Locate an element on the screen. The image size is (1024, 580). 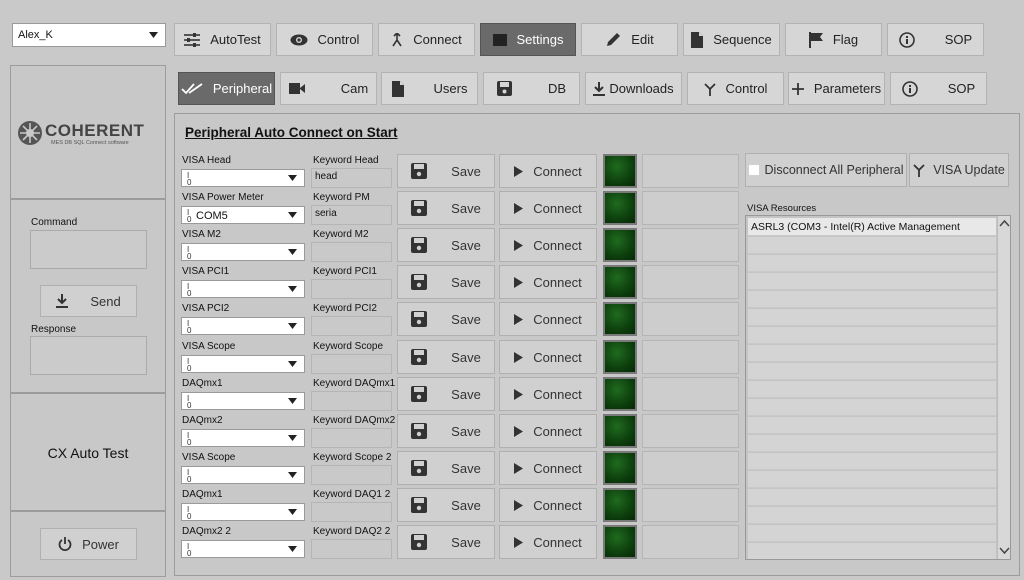
app-name-panel: CX Auto Test is located at coordinates (88, 452).